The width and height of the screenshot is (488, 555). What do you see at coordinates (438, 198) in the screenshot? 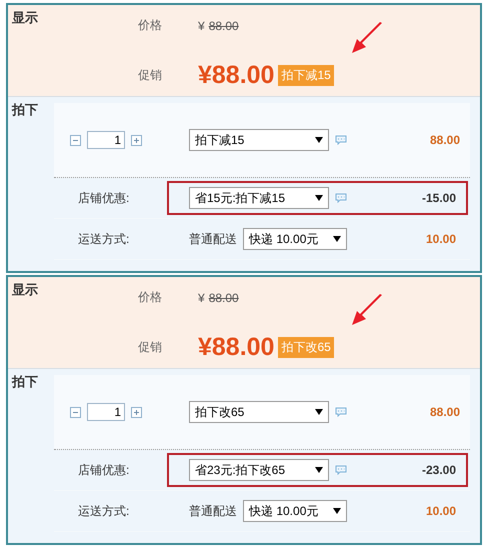
I see `discount-amount: -15.00` at bounding box center [438, 198].